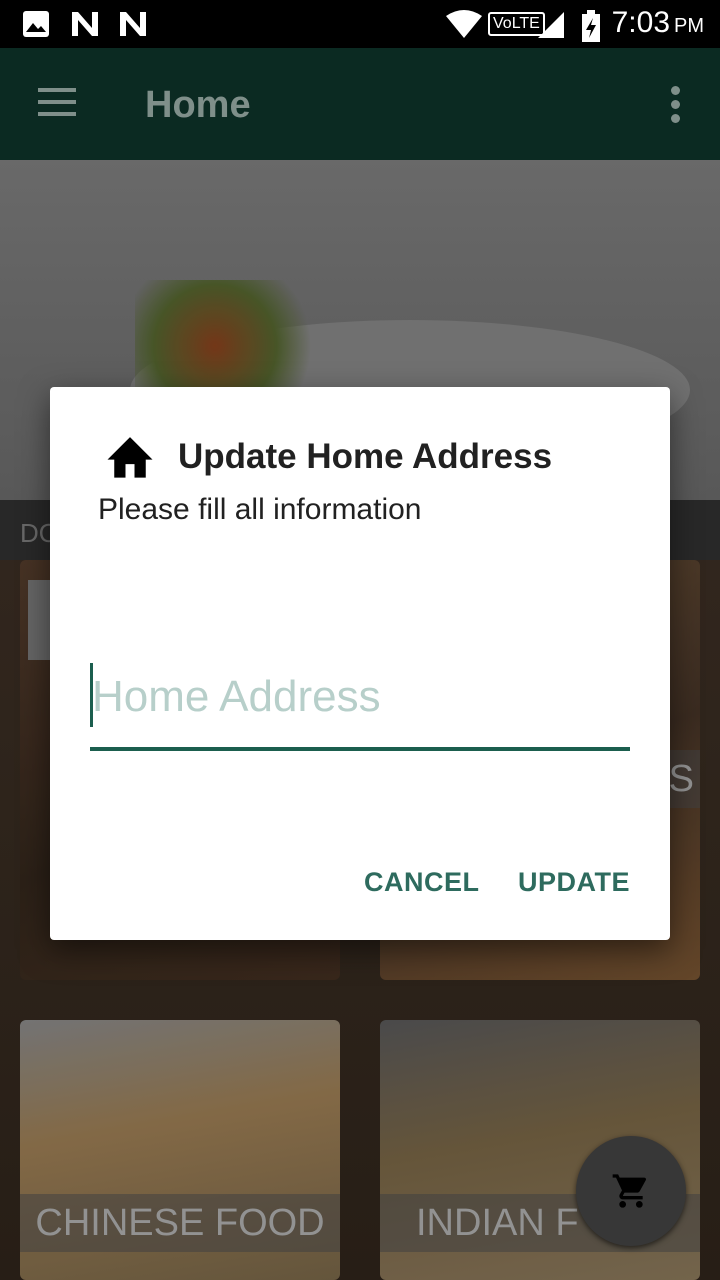  I want to click on status-time: 7:03 PM, so click(658, 23).